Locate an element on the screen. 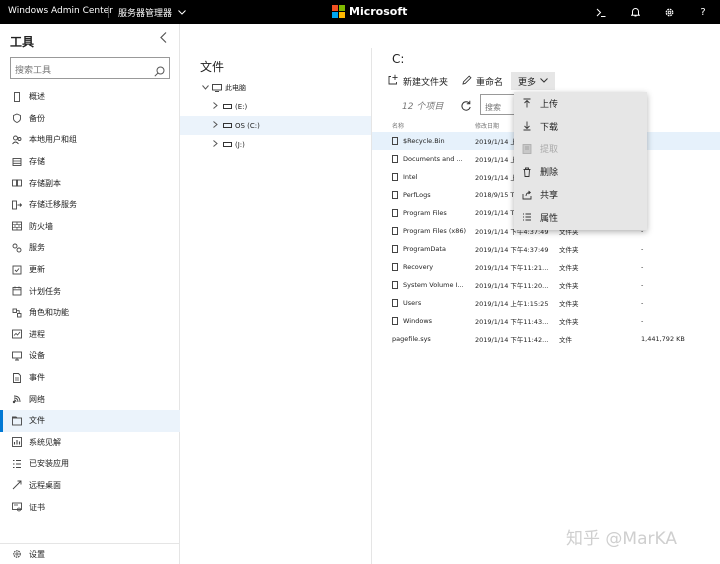  sidebar-item-label: 备份 is located at coordinates (37, 118).